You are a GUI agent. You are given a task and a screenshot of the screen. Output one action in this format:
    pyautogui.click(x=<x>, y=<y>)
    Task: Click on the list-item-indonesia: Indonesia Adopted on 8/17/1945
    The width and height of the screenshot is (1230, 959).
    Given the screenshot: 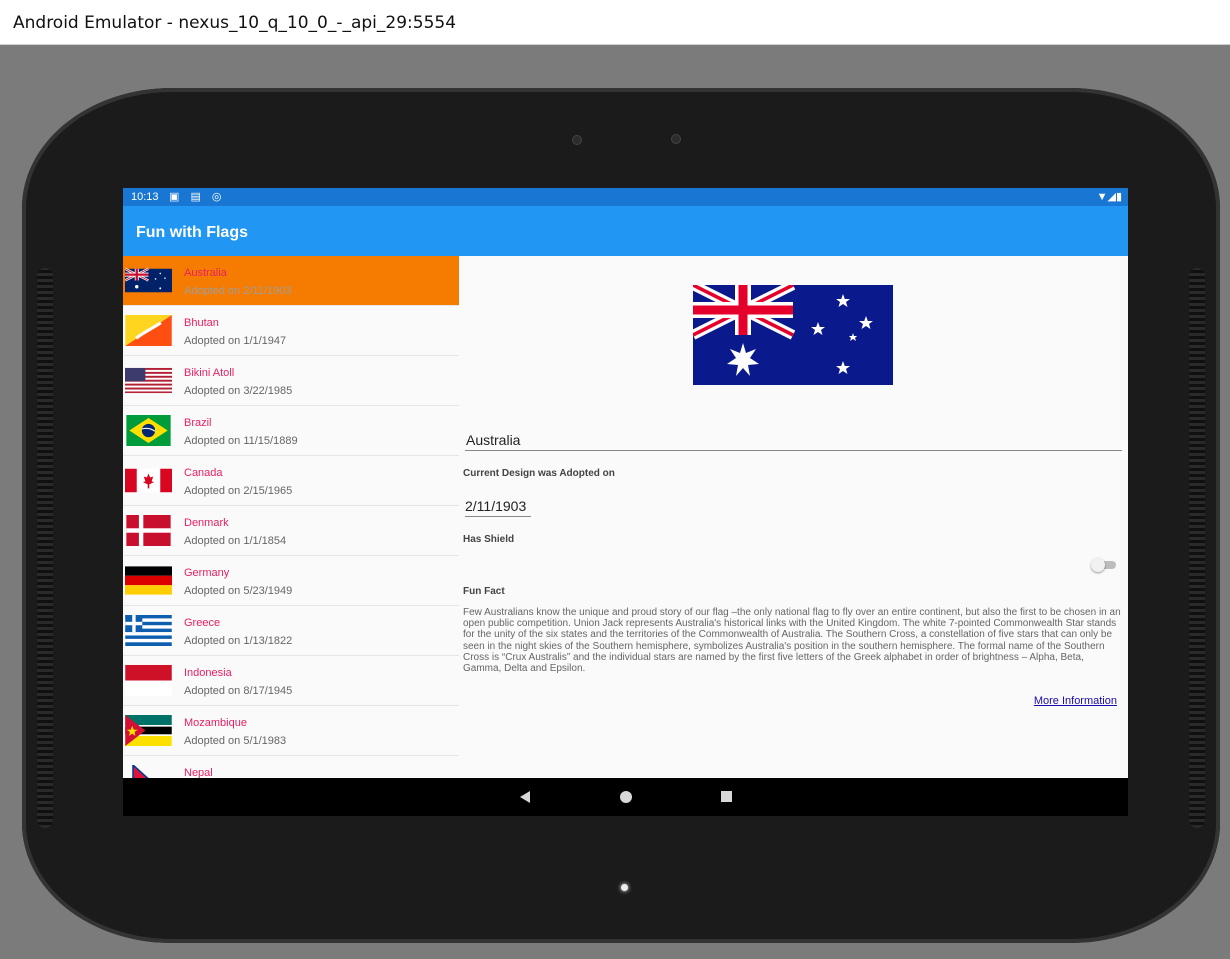 What is the action you would take?
    pyautogui.click(x=291, y=681)
    